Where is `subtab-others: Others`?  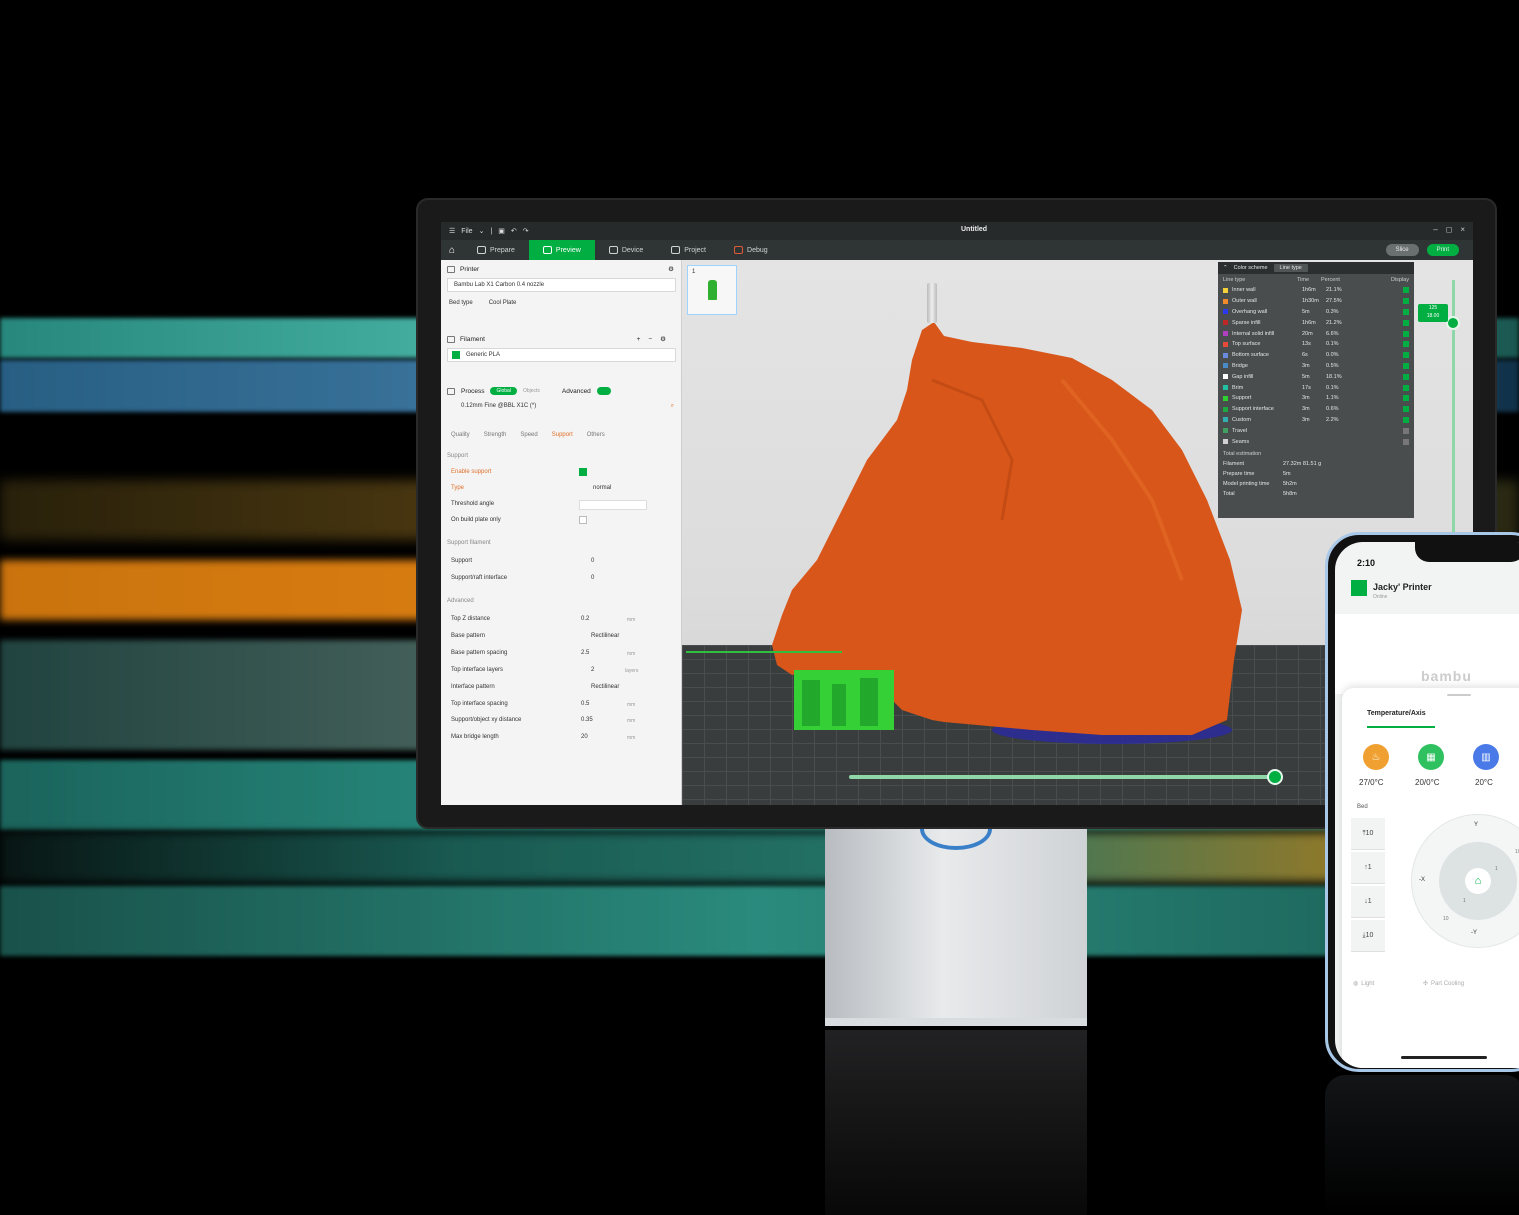
subtab-others: Others is located at coordinates (596, 435).